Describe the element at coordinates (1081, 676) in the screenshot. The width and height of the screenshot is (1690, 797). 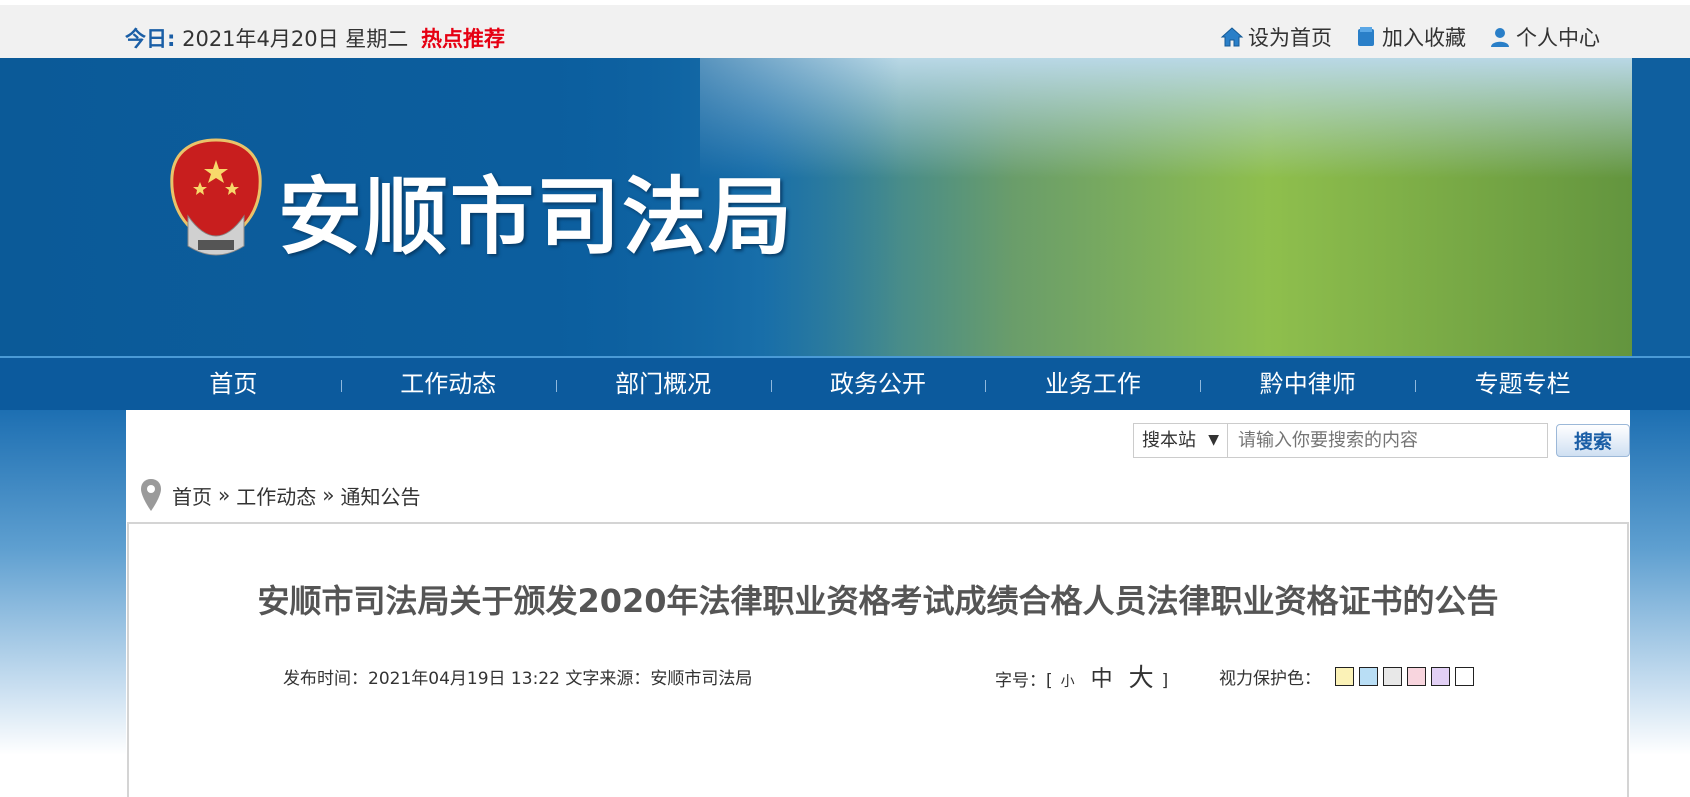
I see `font-size-control: 字号： [ 小 中 大 ]` at that location.